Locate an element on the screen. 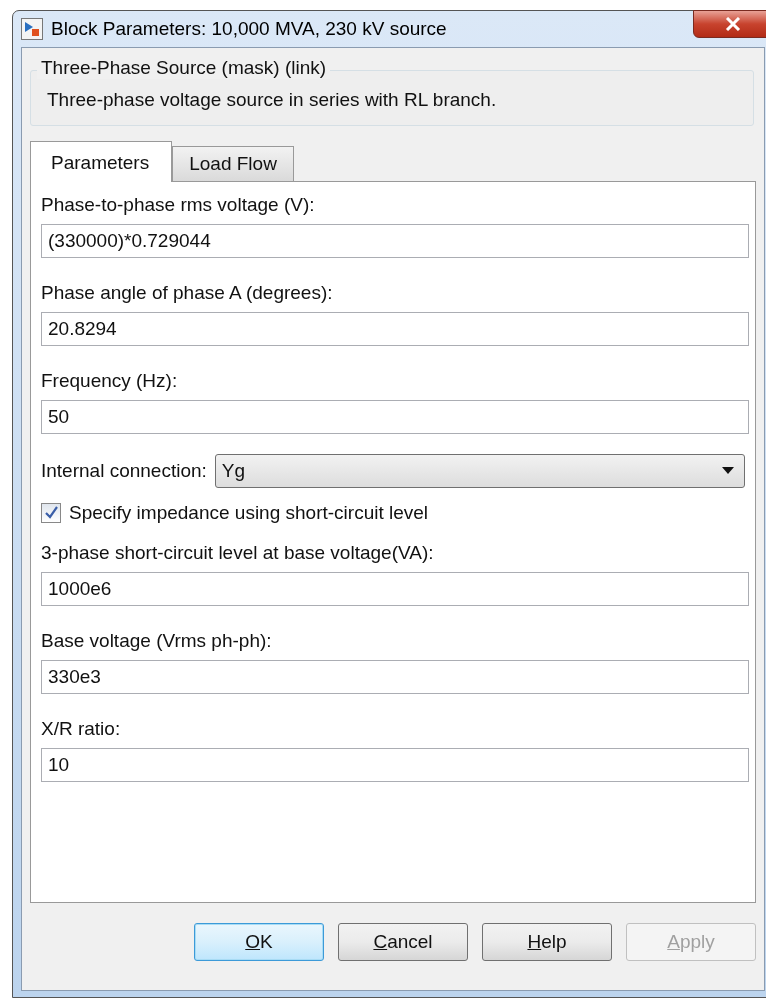  input-field: 50 is located at coordinates (395, 417).